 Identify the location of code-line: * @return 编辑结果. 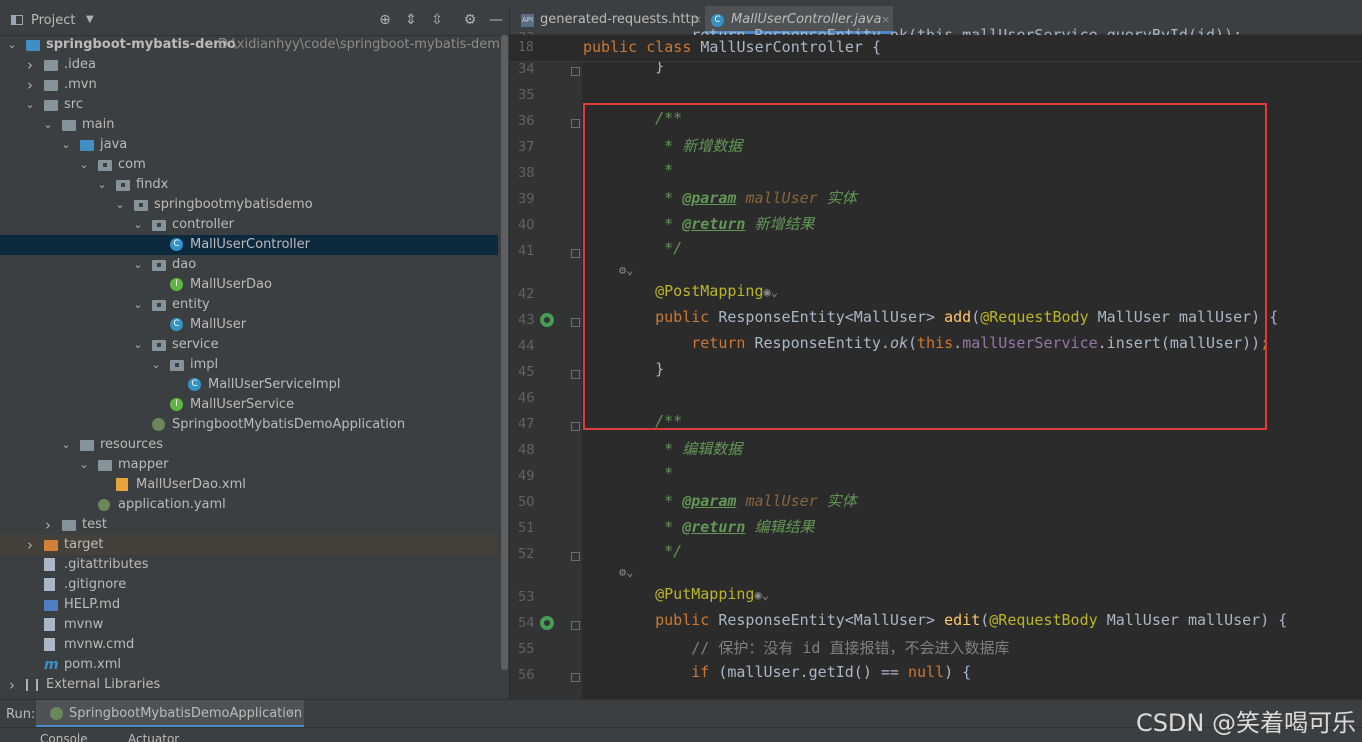
(716, 526).